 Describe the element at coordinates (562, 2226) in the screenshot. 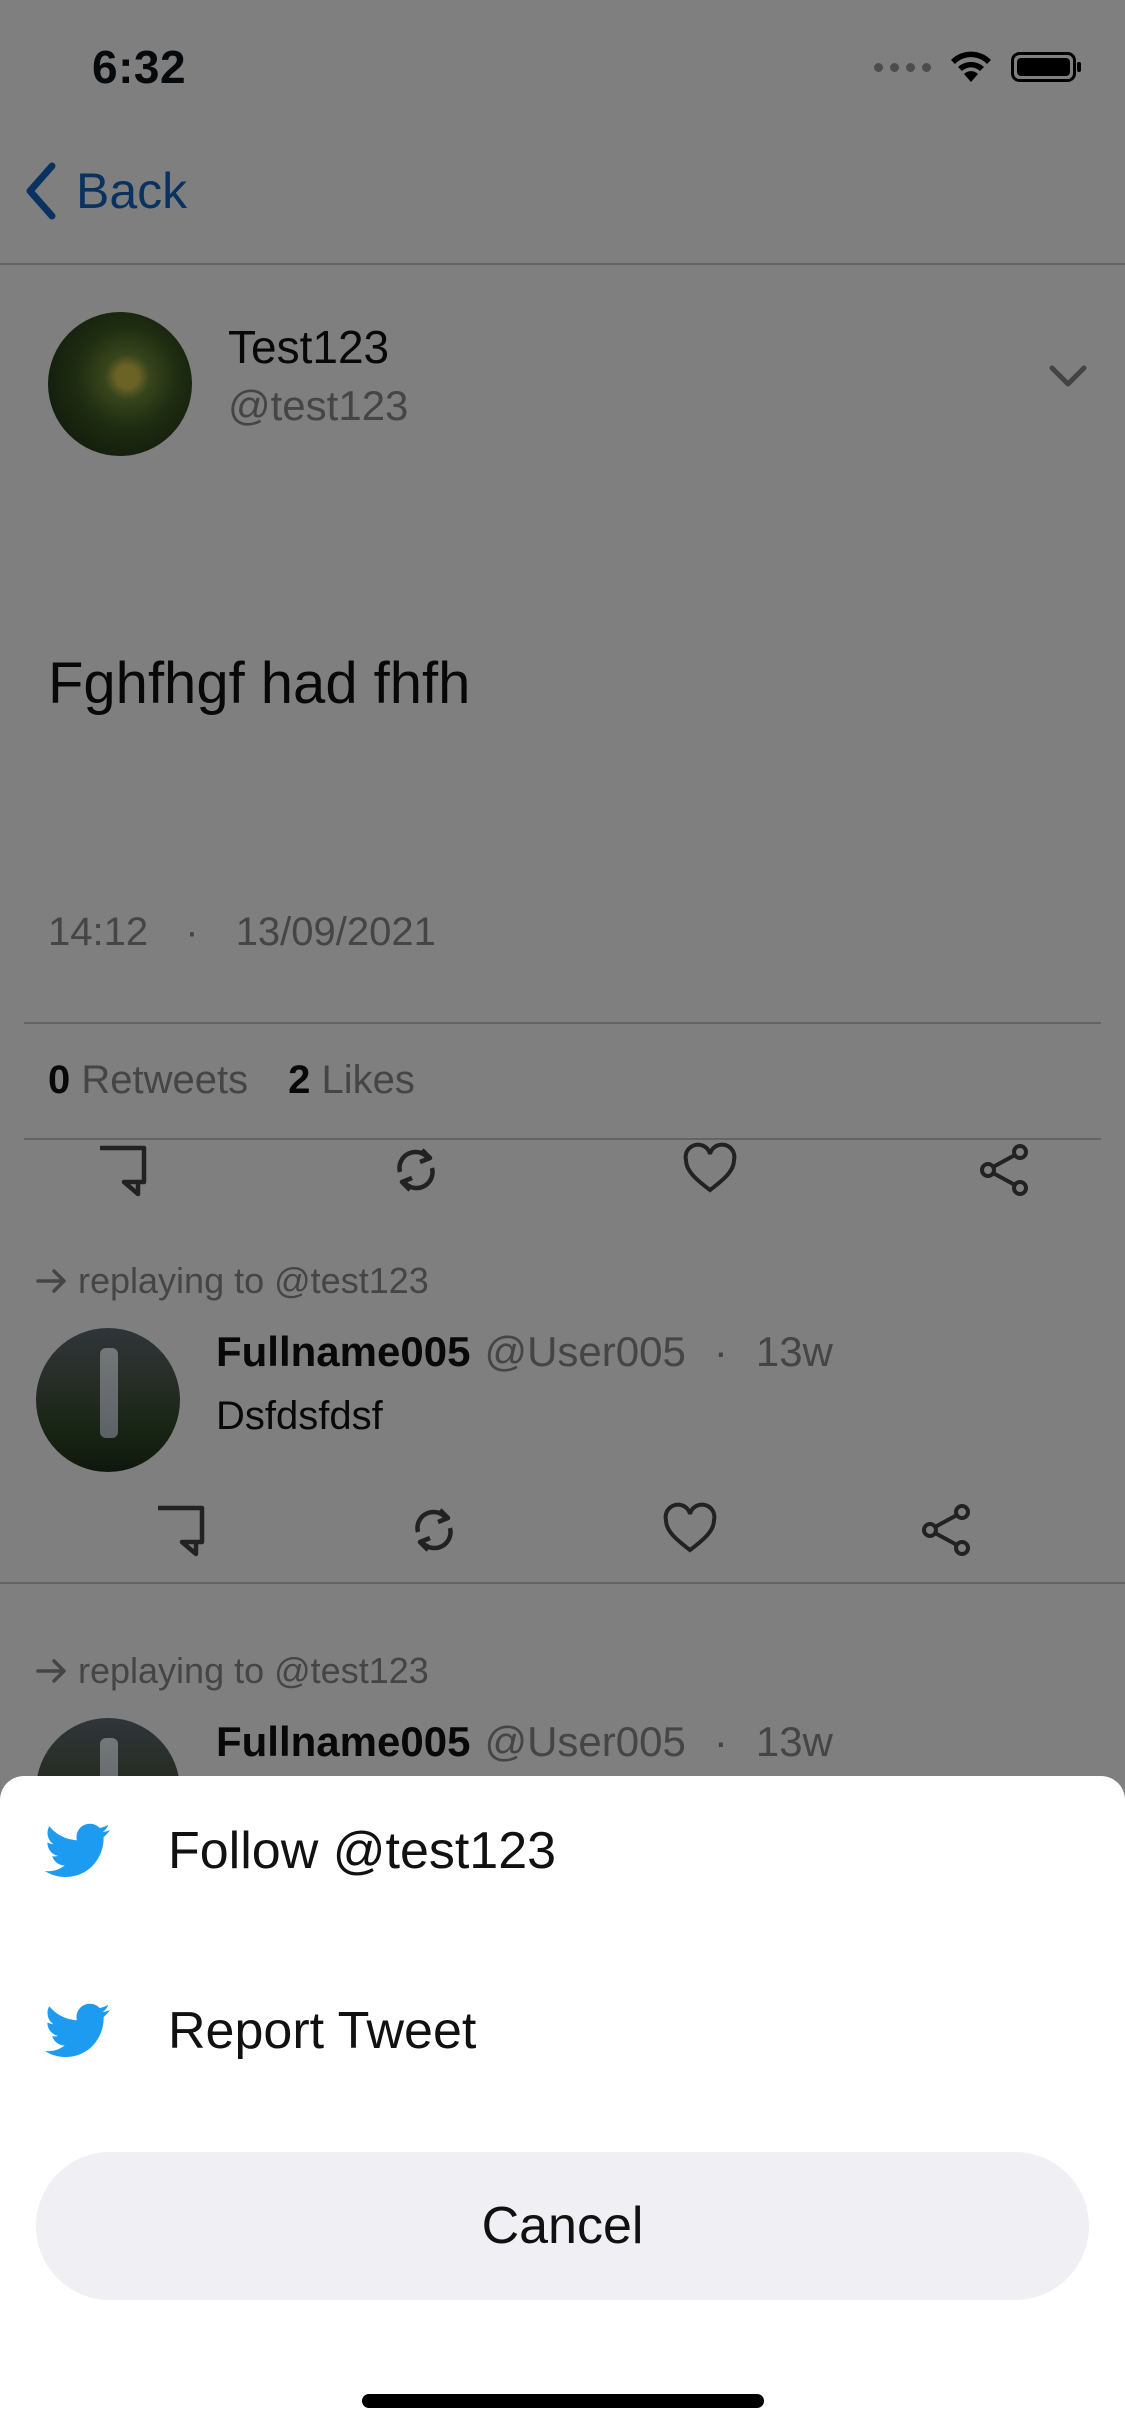

I see `cancel-button: Cancel` at that location.